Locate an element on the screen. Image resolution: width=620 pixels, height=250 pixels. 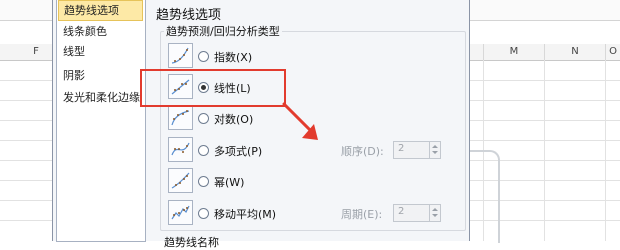
column-header is located at coordinates (476, 52).